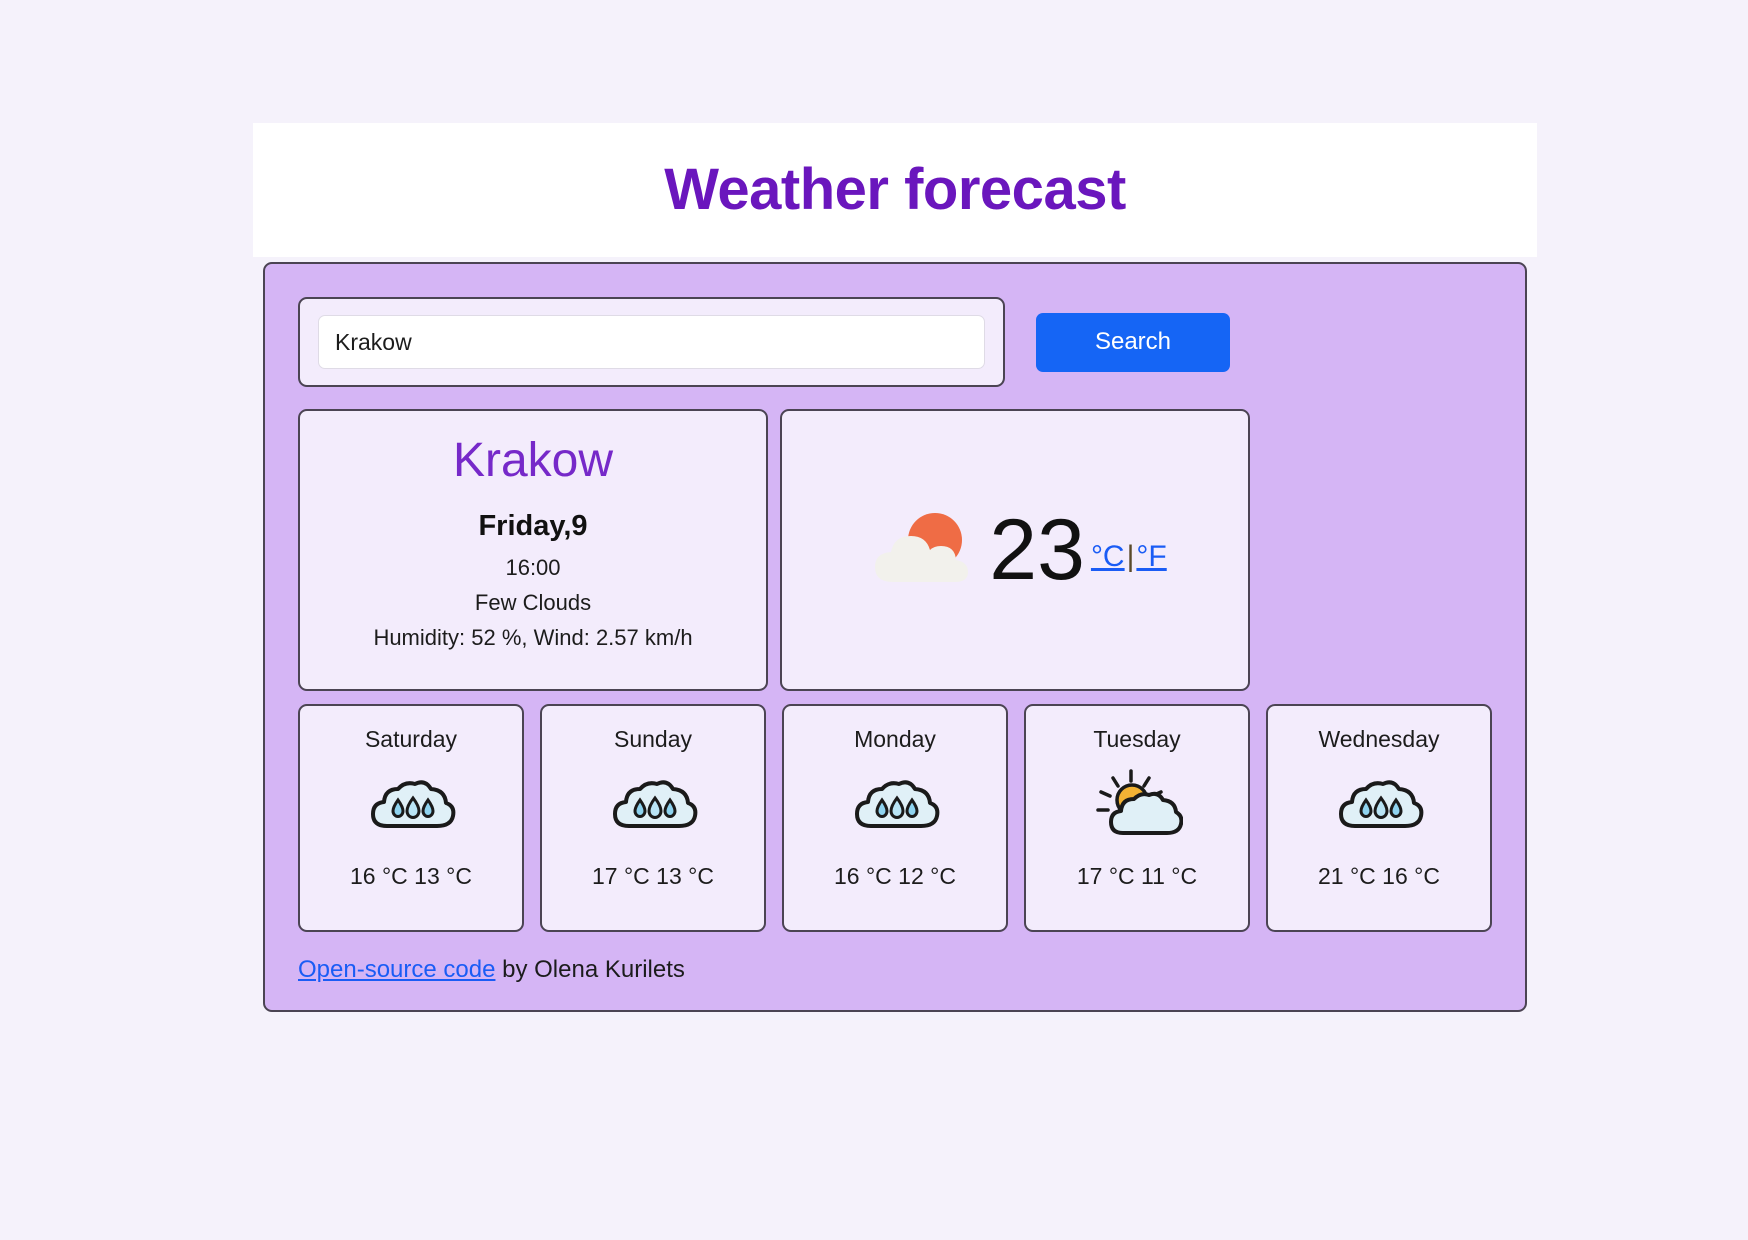  Describe the element at coordinates (1037, 550) in the screenshot. I see `current-temperature-value: 23` at that location.